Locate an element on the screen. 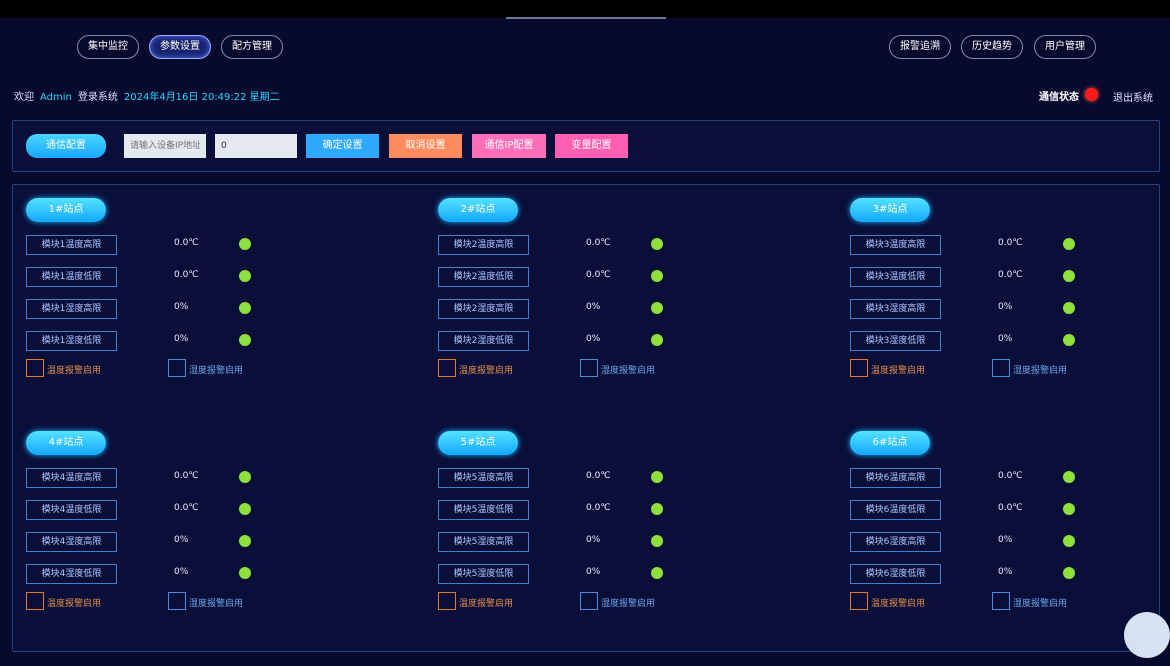 This screenshot has width=1170, height=666. param-row: 模块3湿度高限 0% is located at coordinates (1000, 309).